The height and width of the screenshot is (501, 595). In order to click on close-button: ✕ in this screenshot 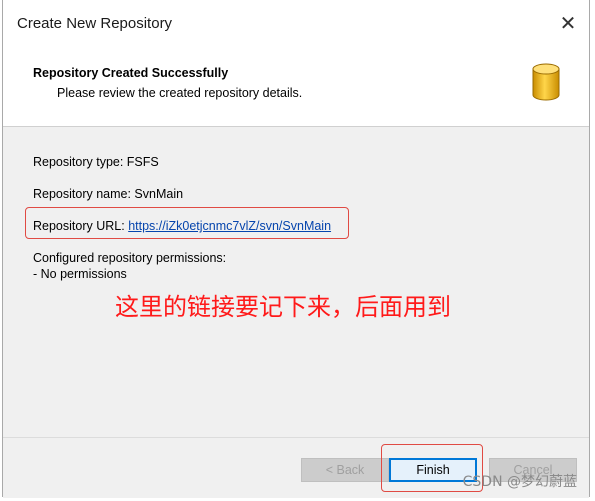, I will do `click(568, 23)`.